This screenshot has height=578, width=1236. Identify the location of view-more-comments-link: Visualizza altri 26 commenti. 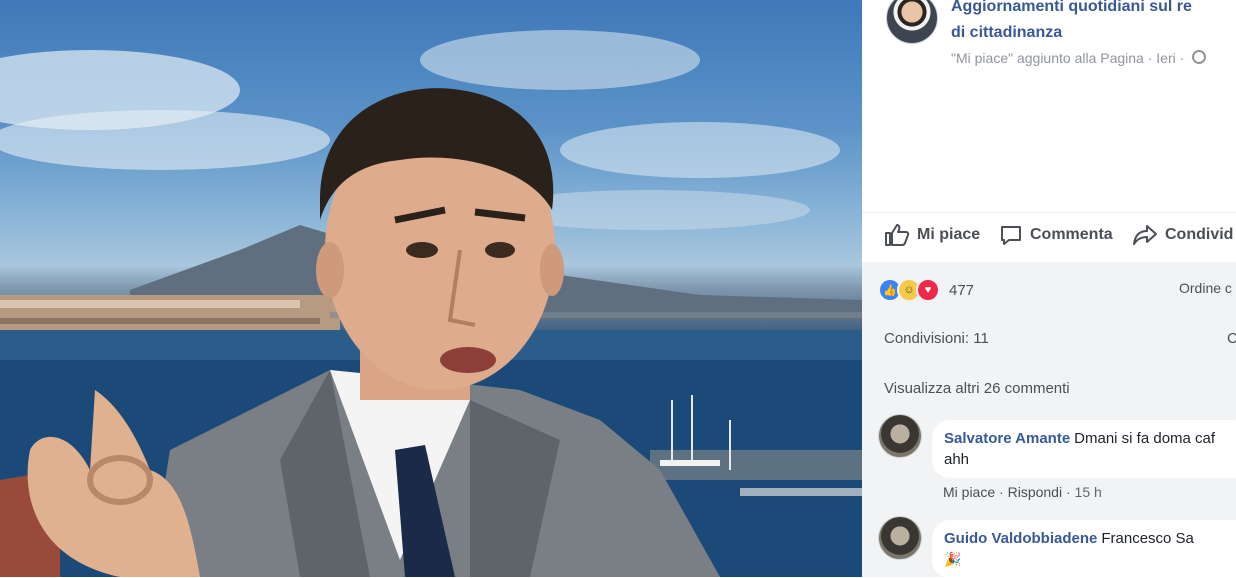
(977, 388).